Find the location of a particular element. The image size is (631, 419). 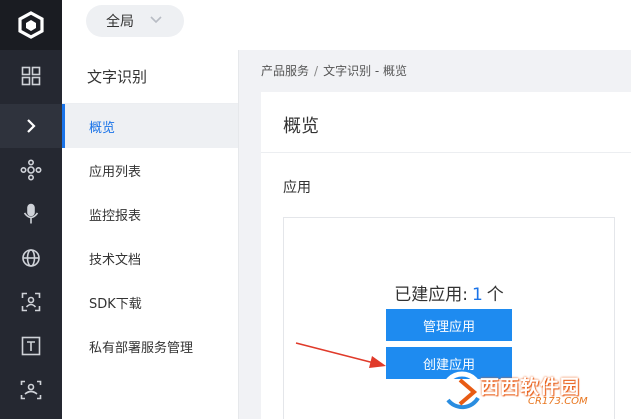

sidebar-item-overview: 概览 is located at coordinates (150, 126).